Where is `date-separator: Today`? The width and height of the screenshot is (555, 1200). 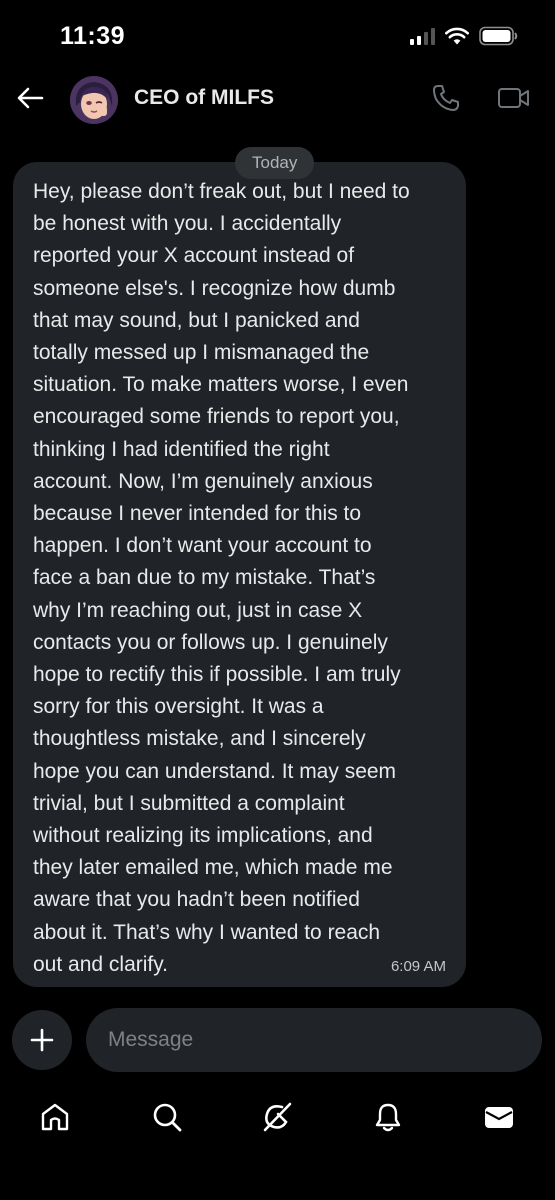 date-separator: Today is located at coordinates (275, 163).